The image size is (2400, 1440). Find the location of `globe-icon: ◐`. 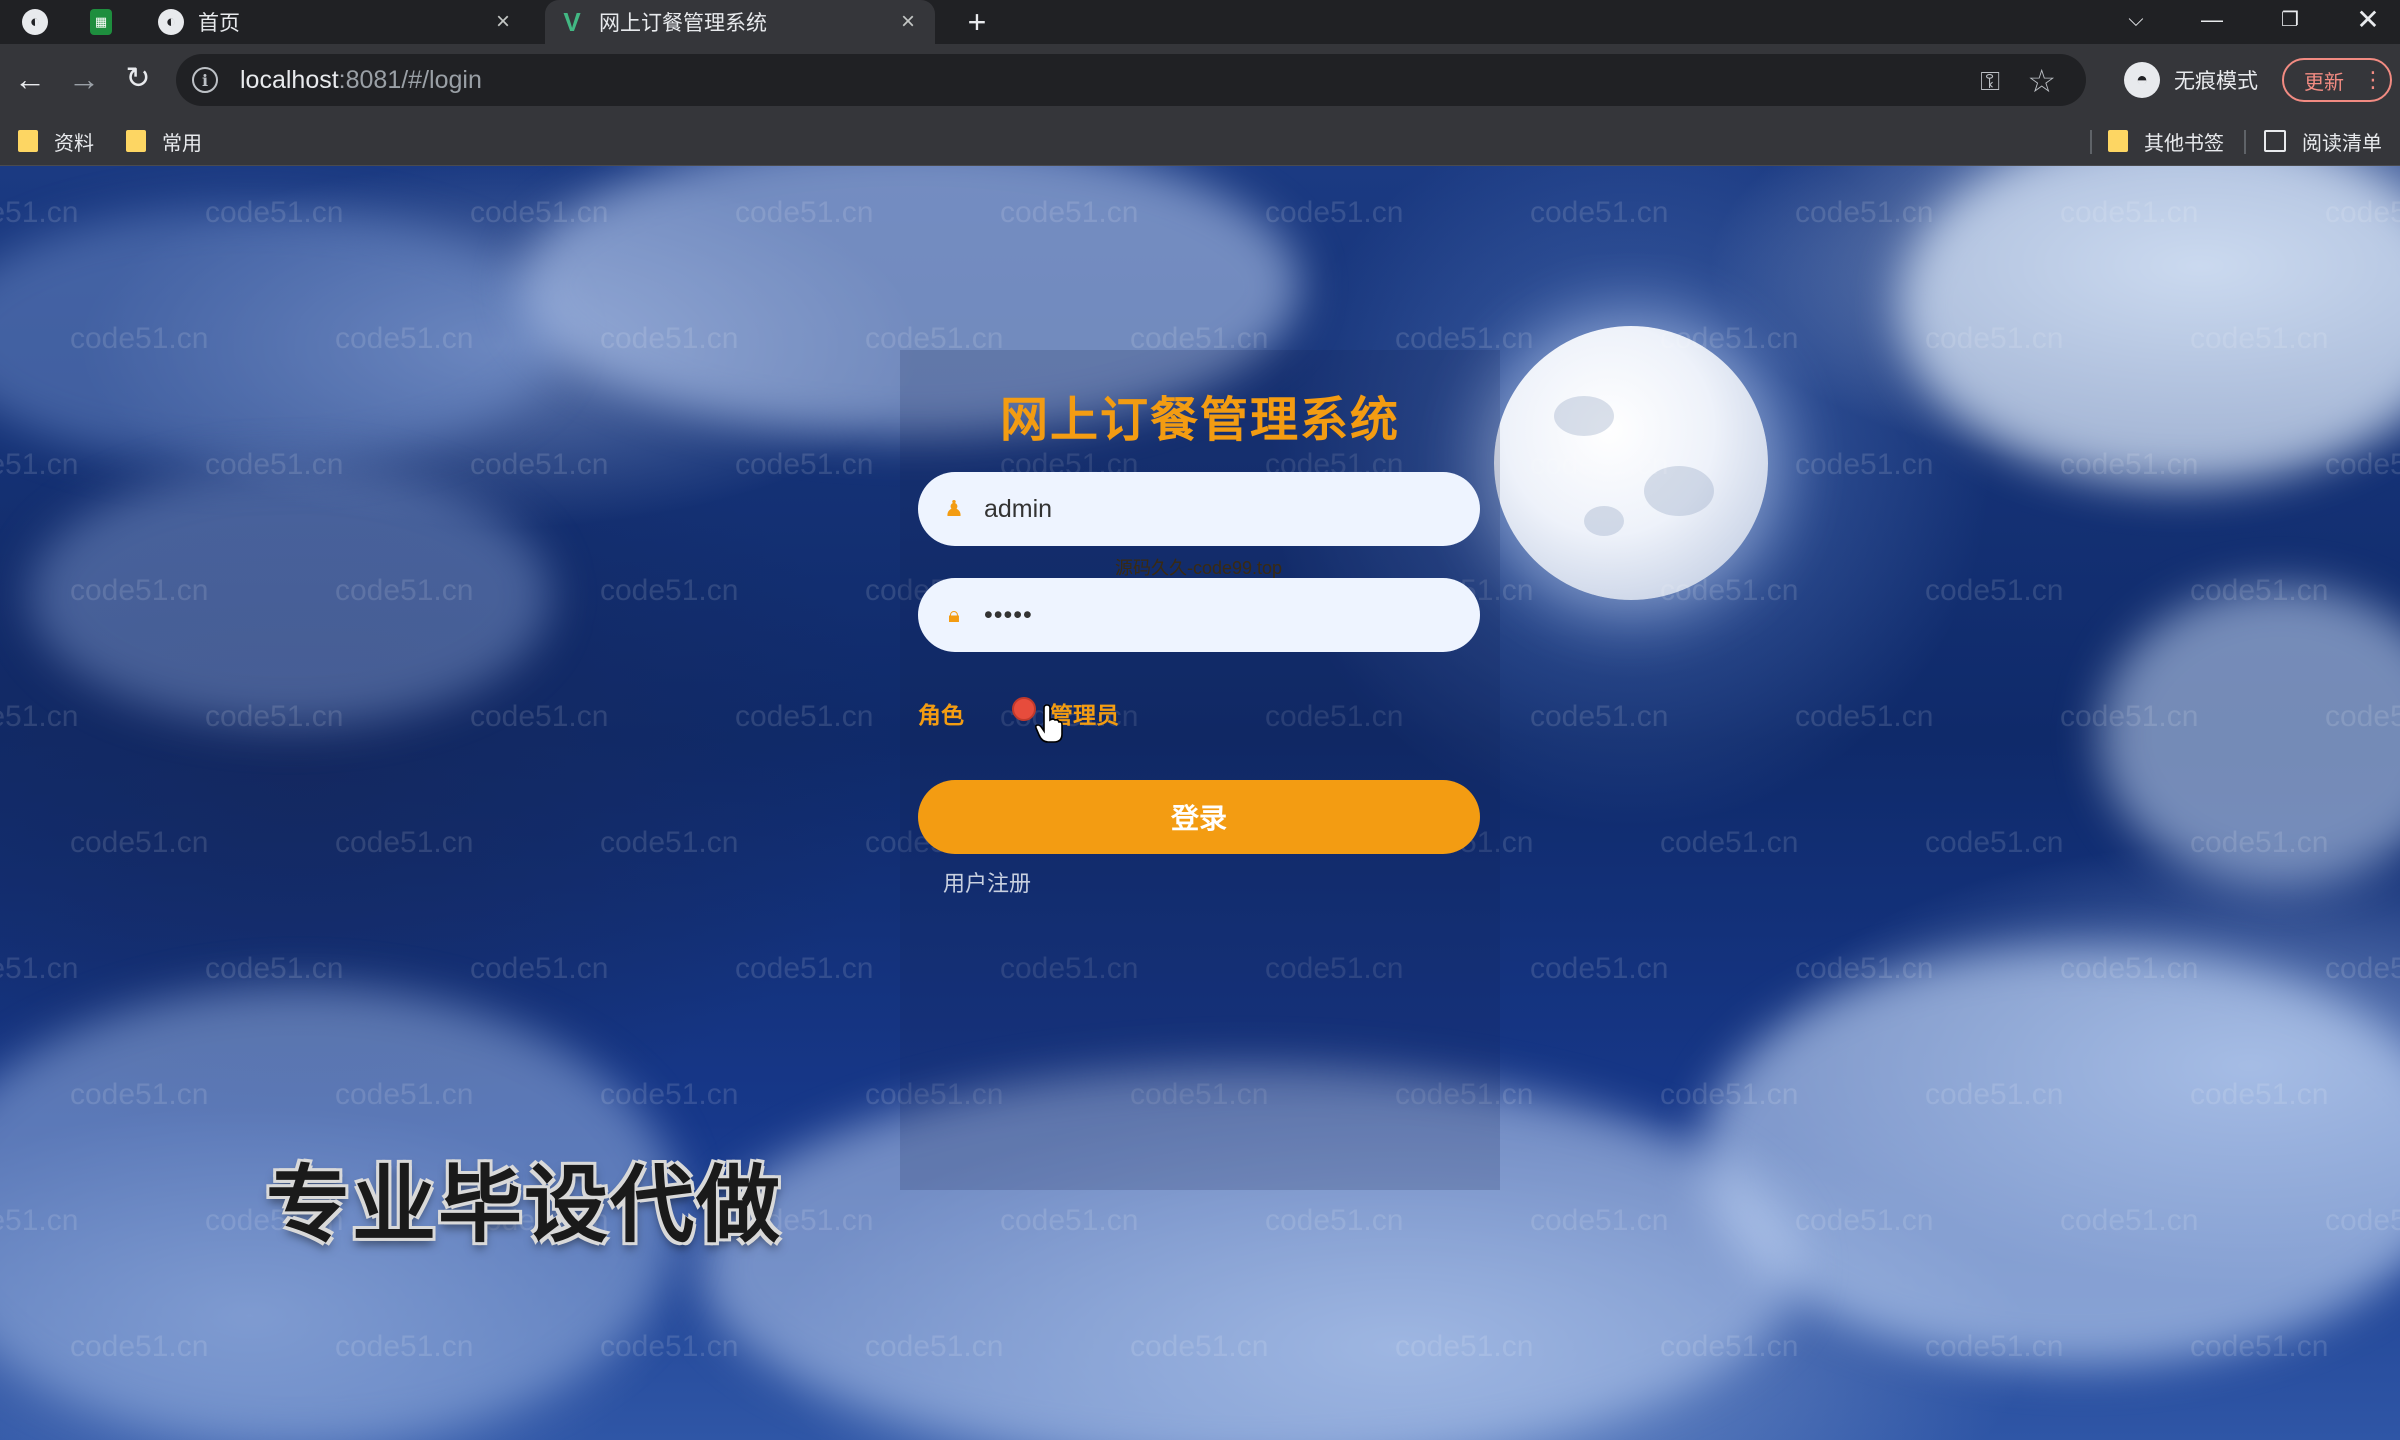

globe-icon: ◐ is located at coordinates (171, 22).